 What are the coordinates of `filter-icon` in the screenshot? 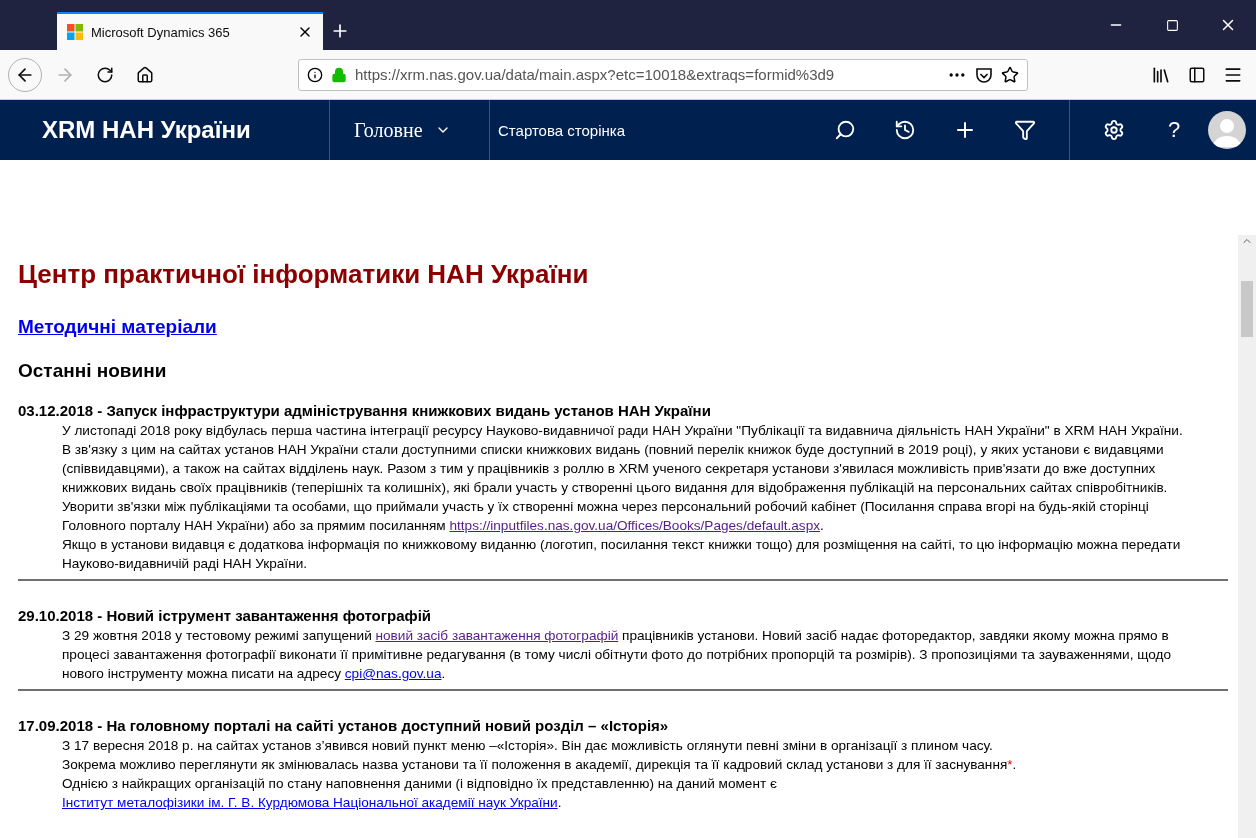 It's located at (1025, 130).